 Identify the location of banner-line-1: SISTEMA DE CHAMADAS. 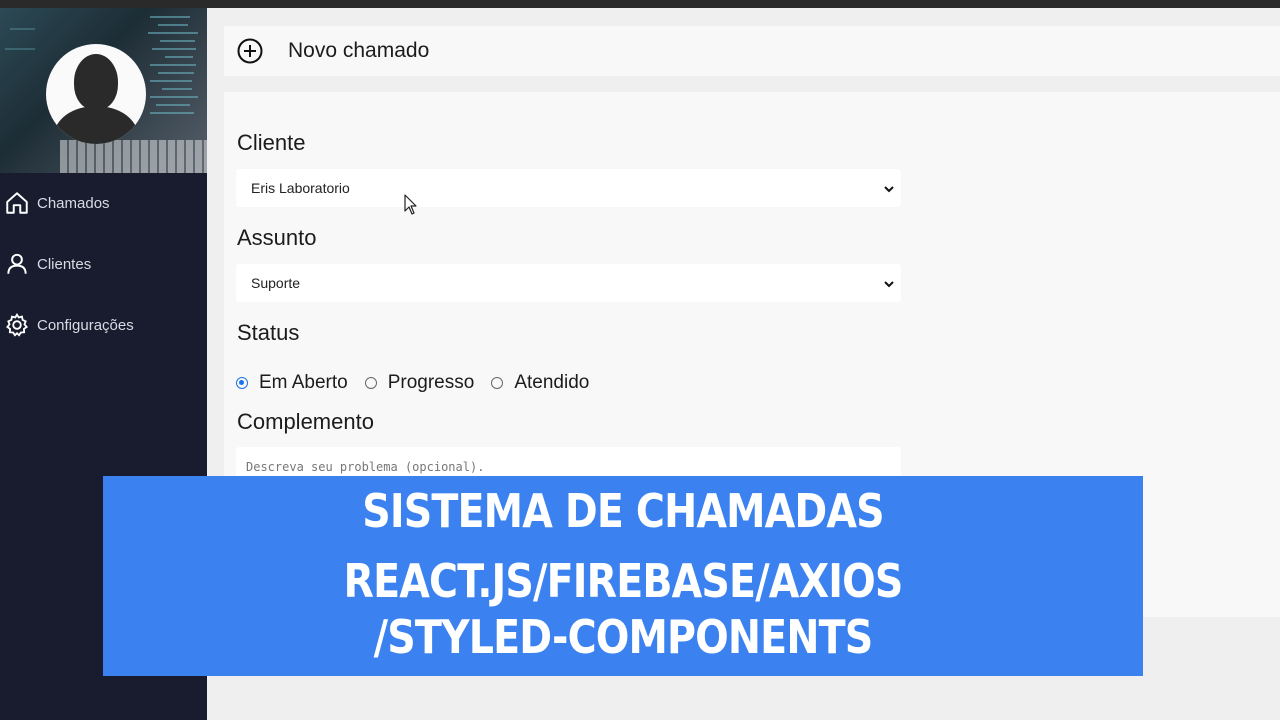
(623, 511).